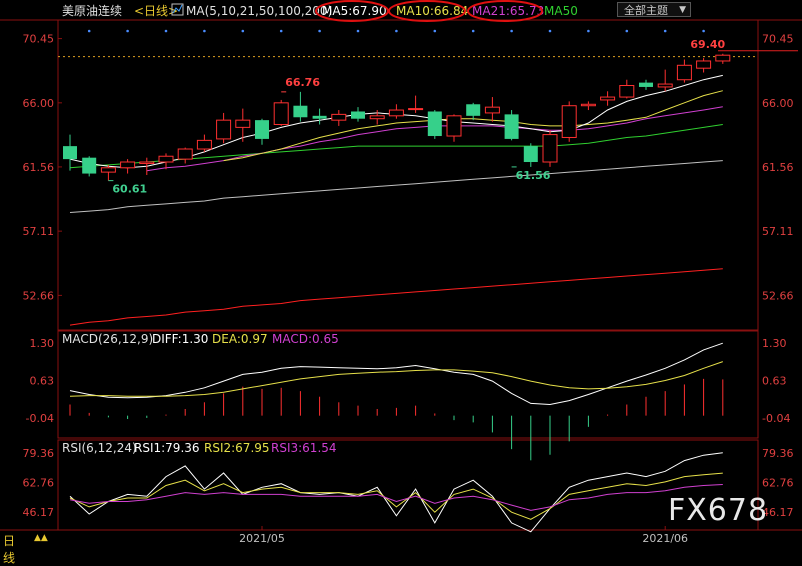 The width and height of the screenshot is (802, 566). Describe the element at coordinates (682, 10) in the screenshot. I see `chevron-down-icon: ▼` at that location.